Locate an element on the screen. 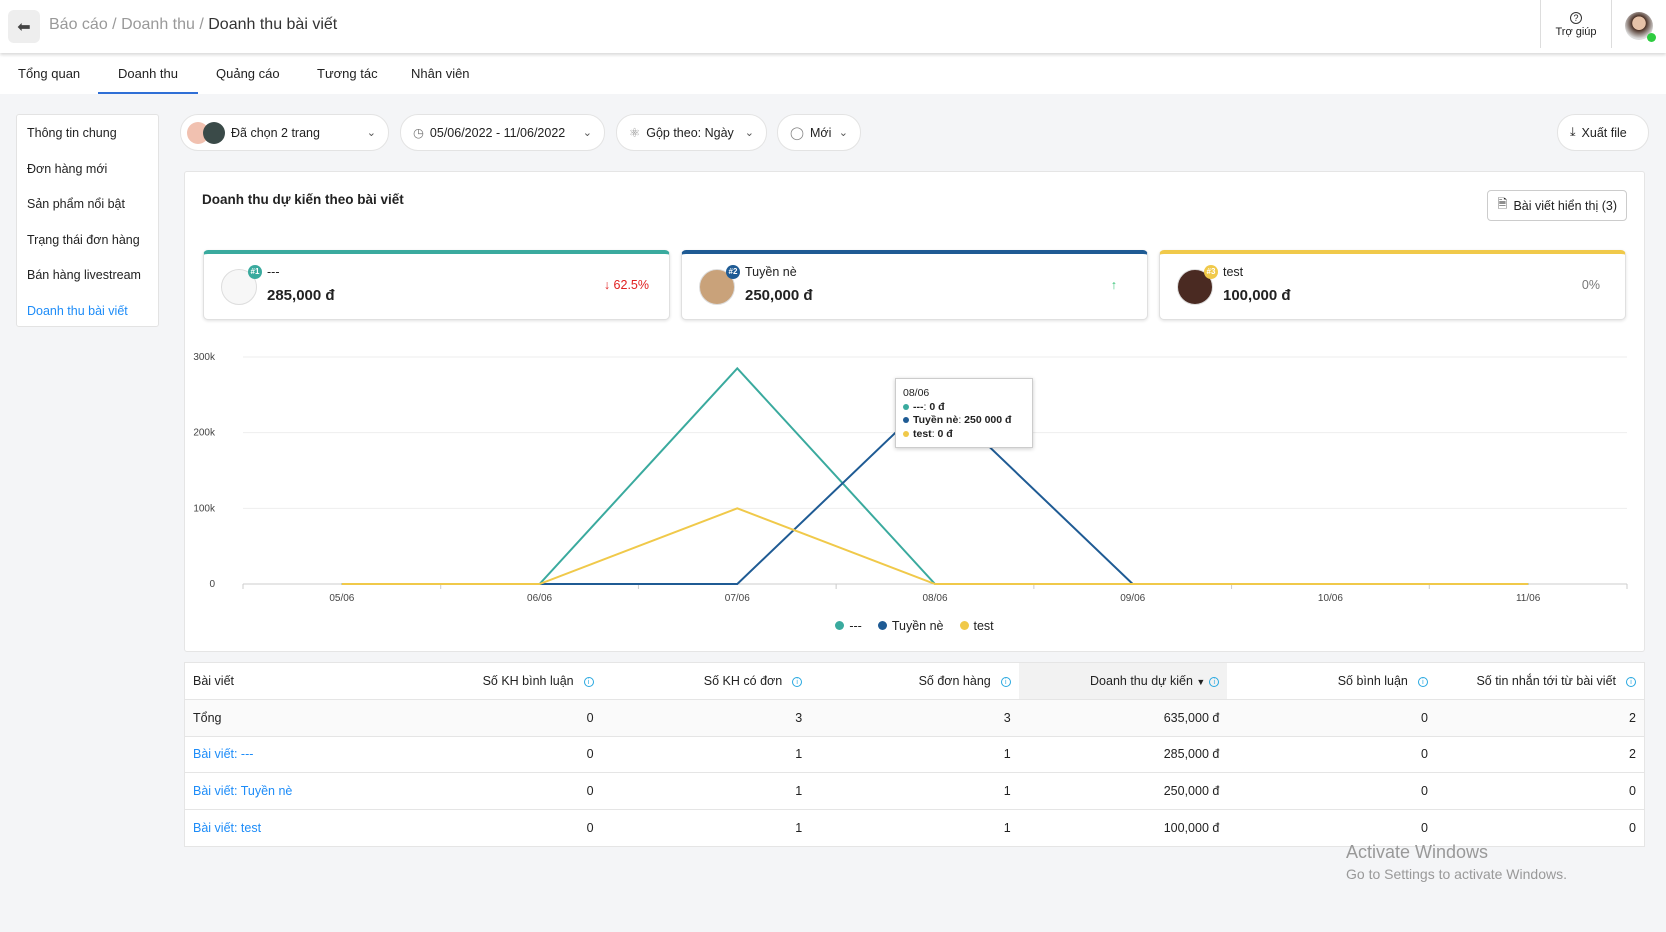 This screenshot has width=1666, height=932. value-cell: 635,000 đ is located at coordinates (1123, 718).